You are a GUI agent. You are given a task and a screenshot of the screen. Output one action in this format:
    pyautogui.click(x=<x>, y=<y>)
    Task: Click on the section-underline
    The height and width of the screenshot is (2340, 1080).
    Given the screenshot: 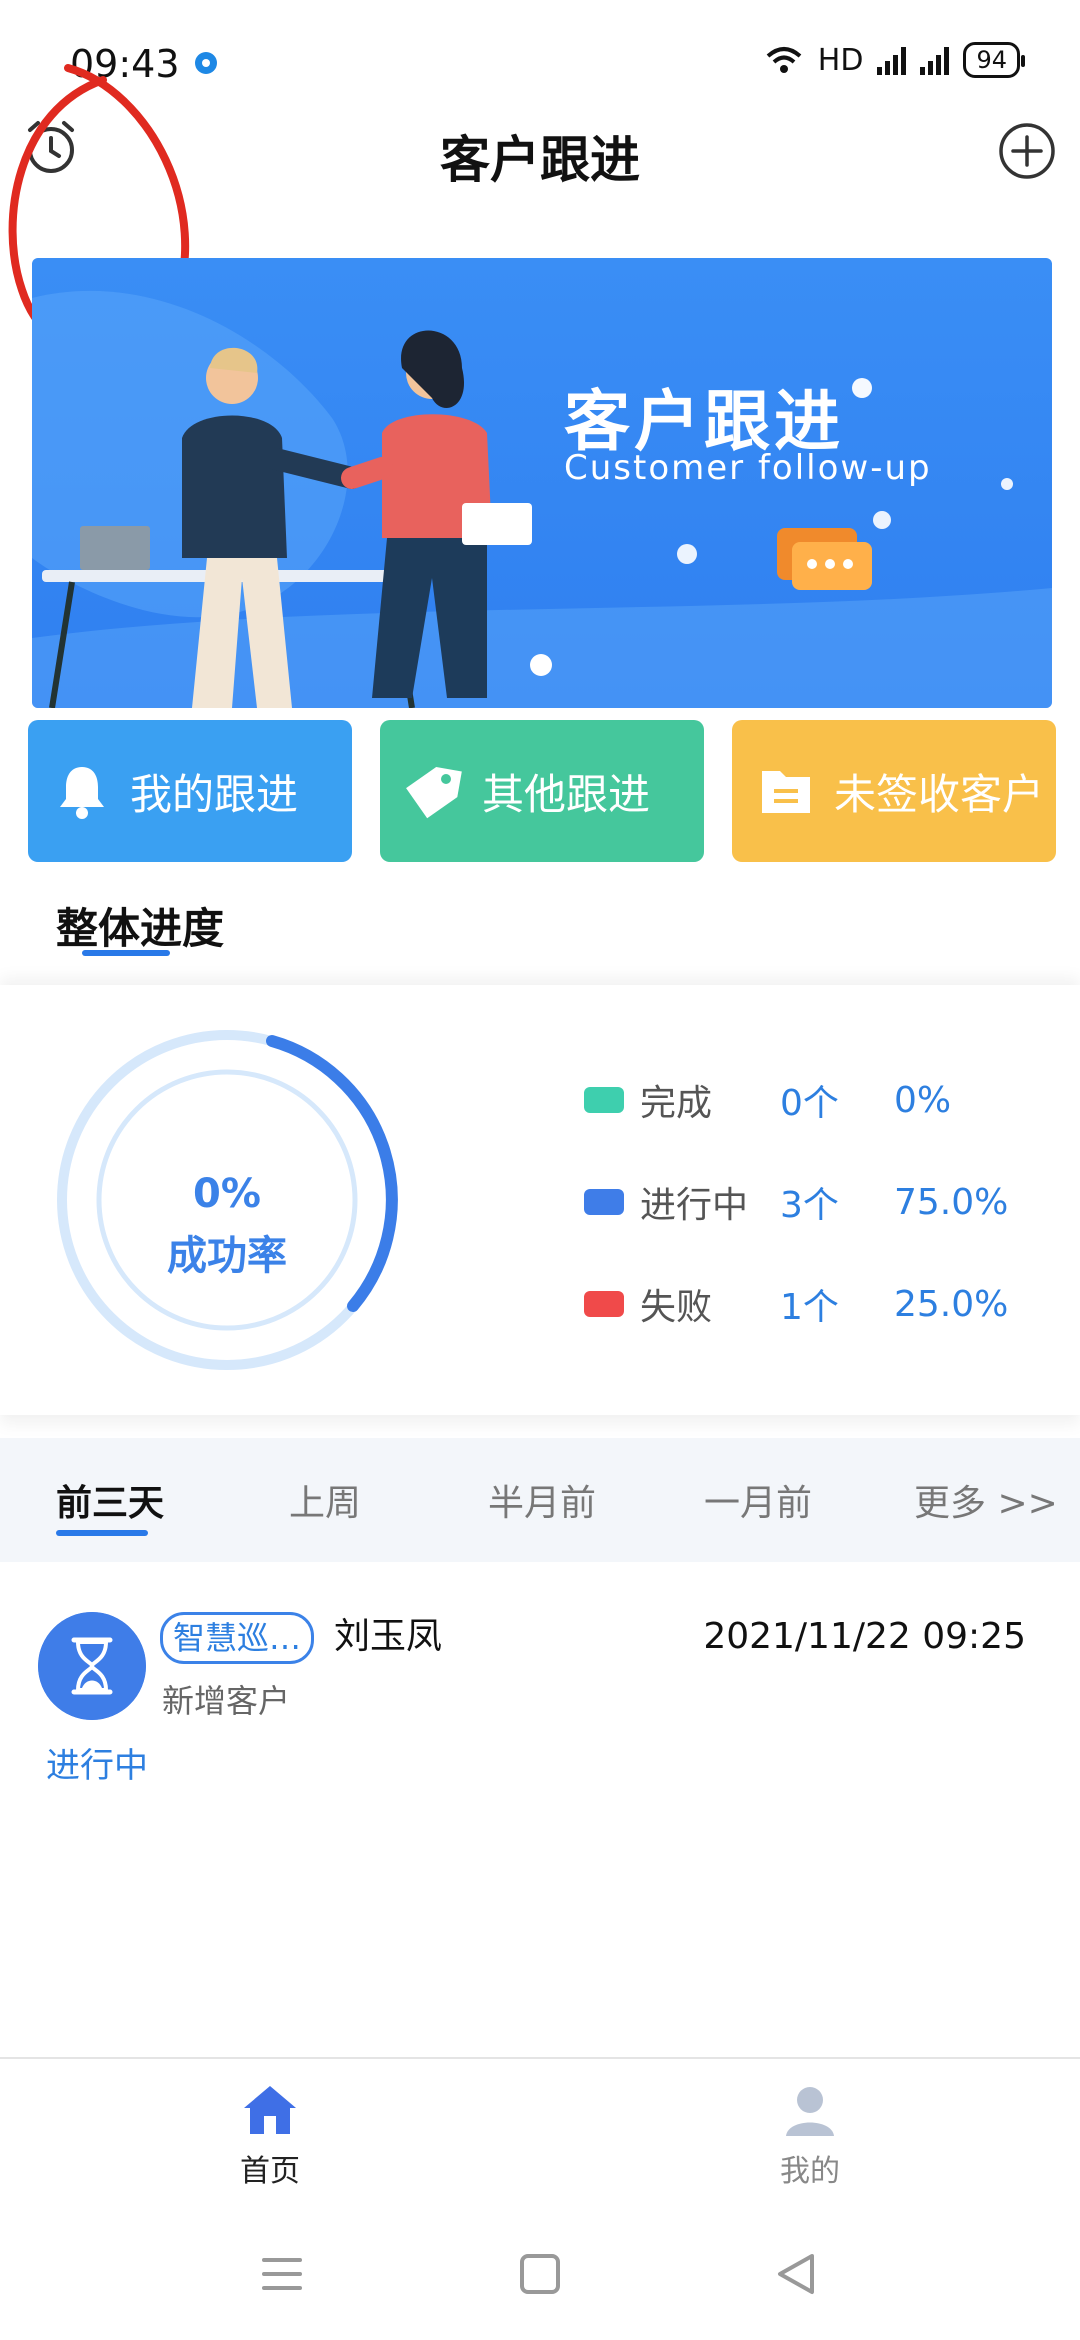 What is the action you would take?
    pyautogui.click(x=126, y=953)
    